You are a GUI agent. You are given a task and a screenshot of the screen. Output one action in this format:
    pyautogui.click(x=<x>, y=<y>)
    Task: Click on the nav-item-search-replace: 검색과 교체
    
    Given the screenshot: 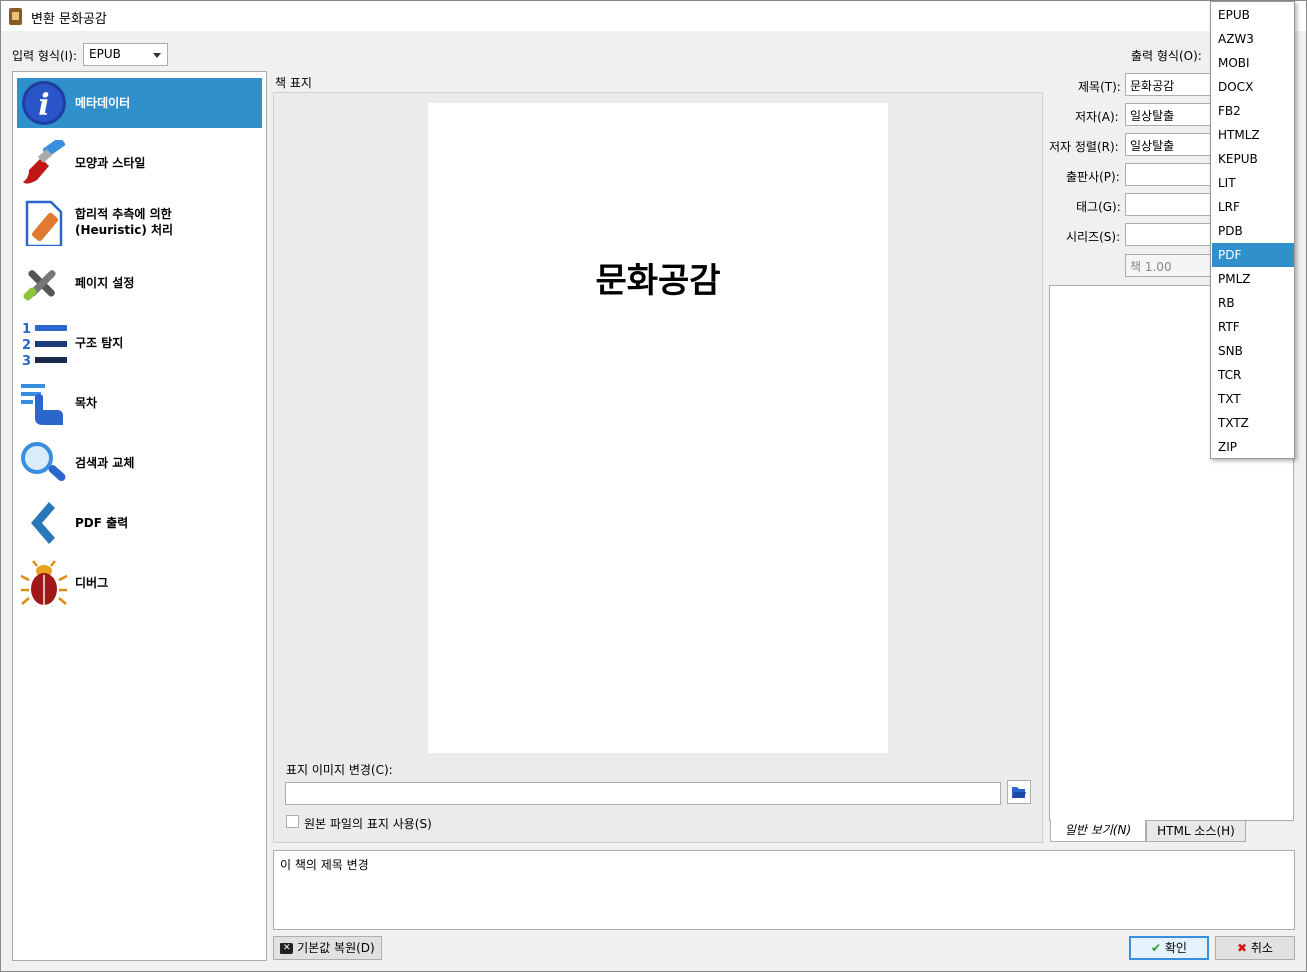 What is the action you would take?
    pyautogui.click(x=139, y=463)
    